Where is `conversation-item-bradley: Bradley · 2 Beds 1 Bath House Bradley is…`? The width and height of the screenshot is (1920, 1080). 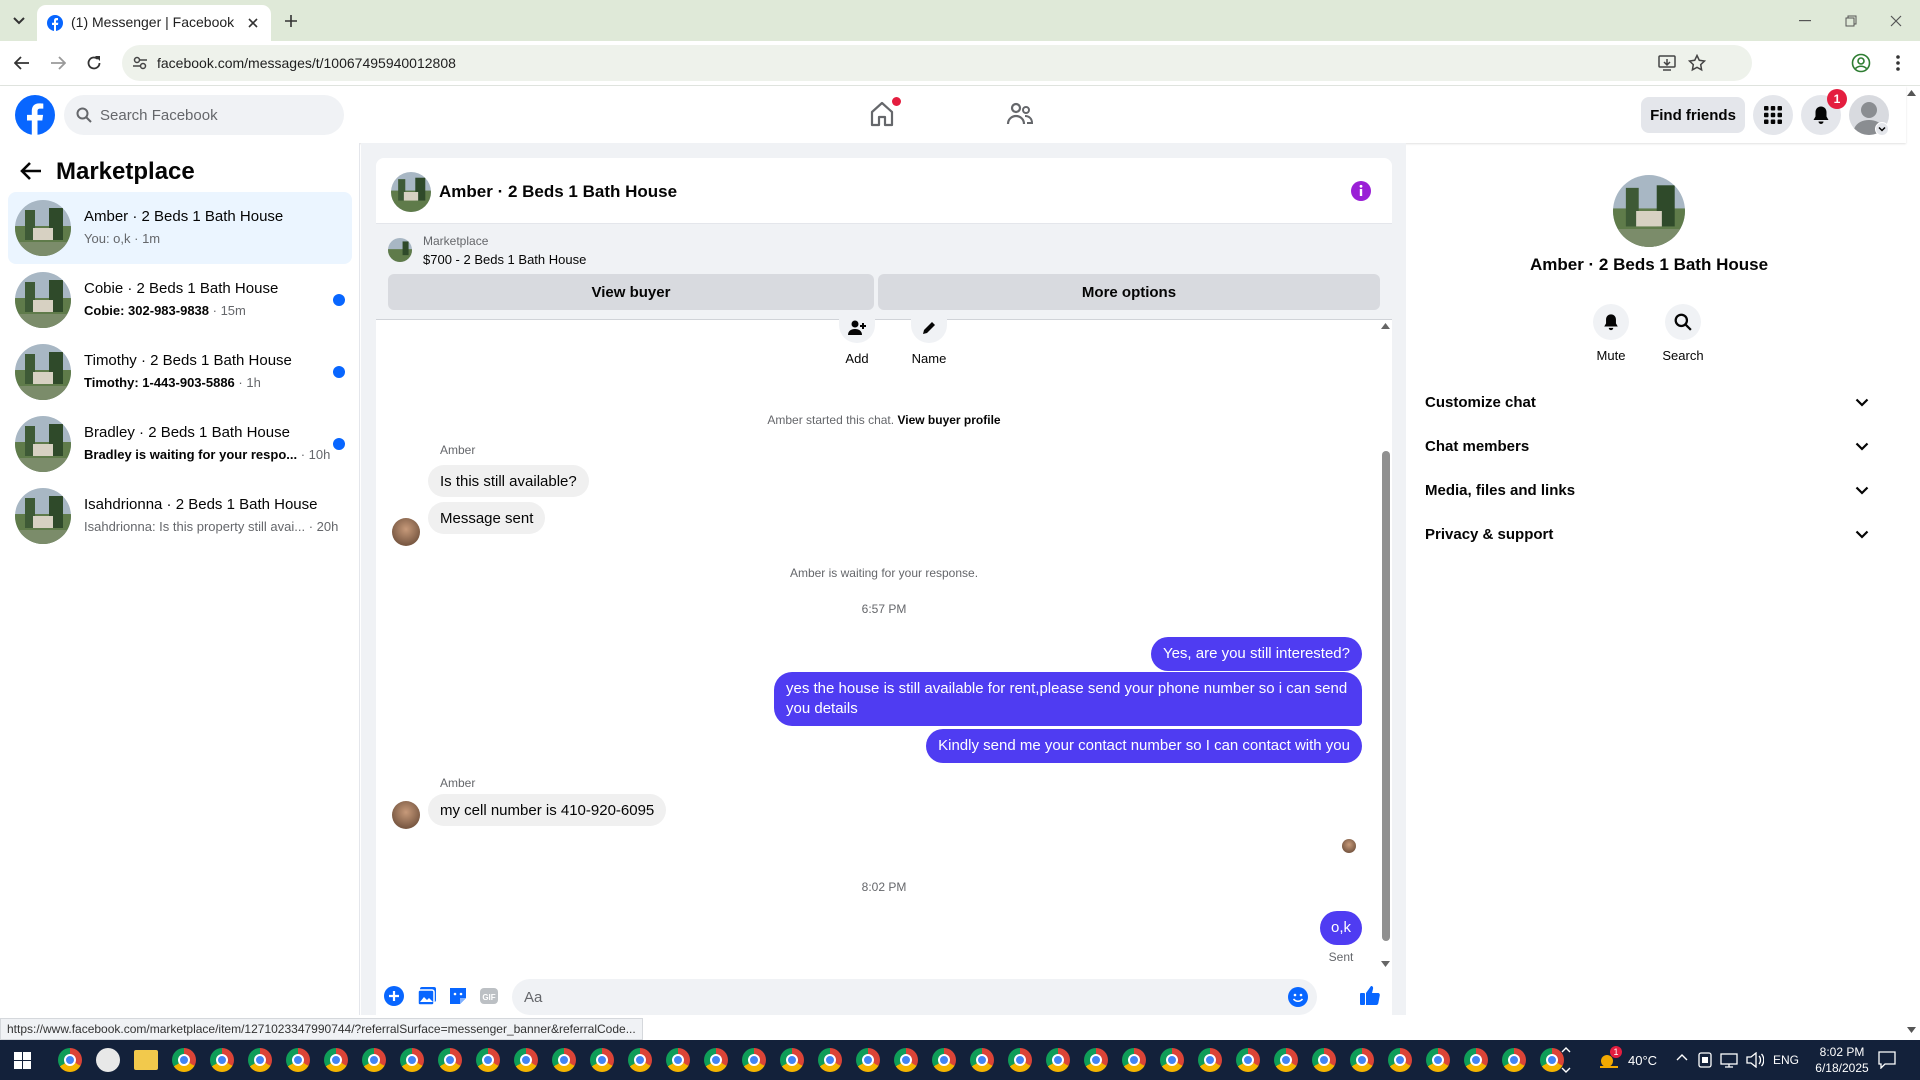
conversation-item-bradley: Bradley · 2 Beds 1 Bath House Bradley is… is located at coordinates (180, 444).